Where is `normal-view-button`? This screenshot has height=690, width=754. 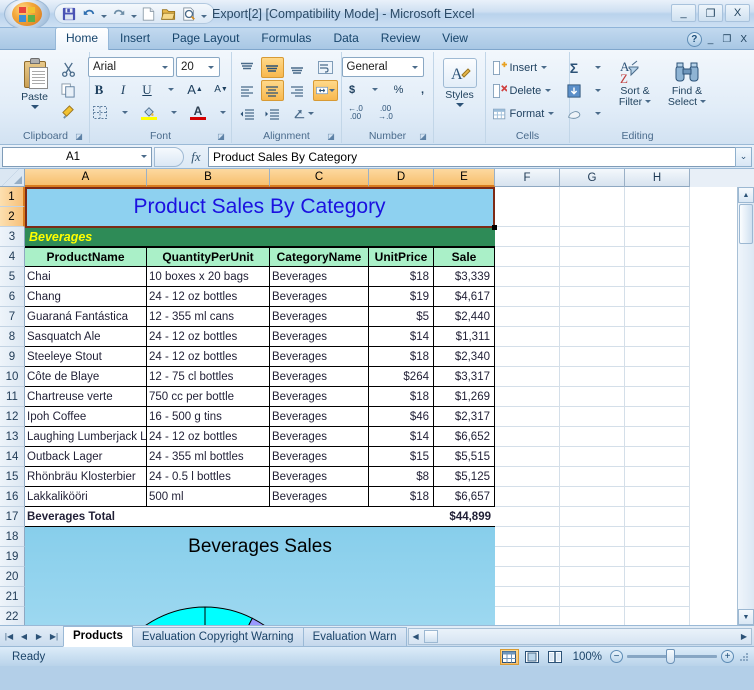
normal-view-button is located at coordinates (509, 656).